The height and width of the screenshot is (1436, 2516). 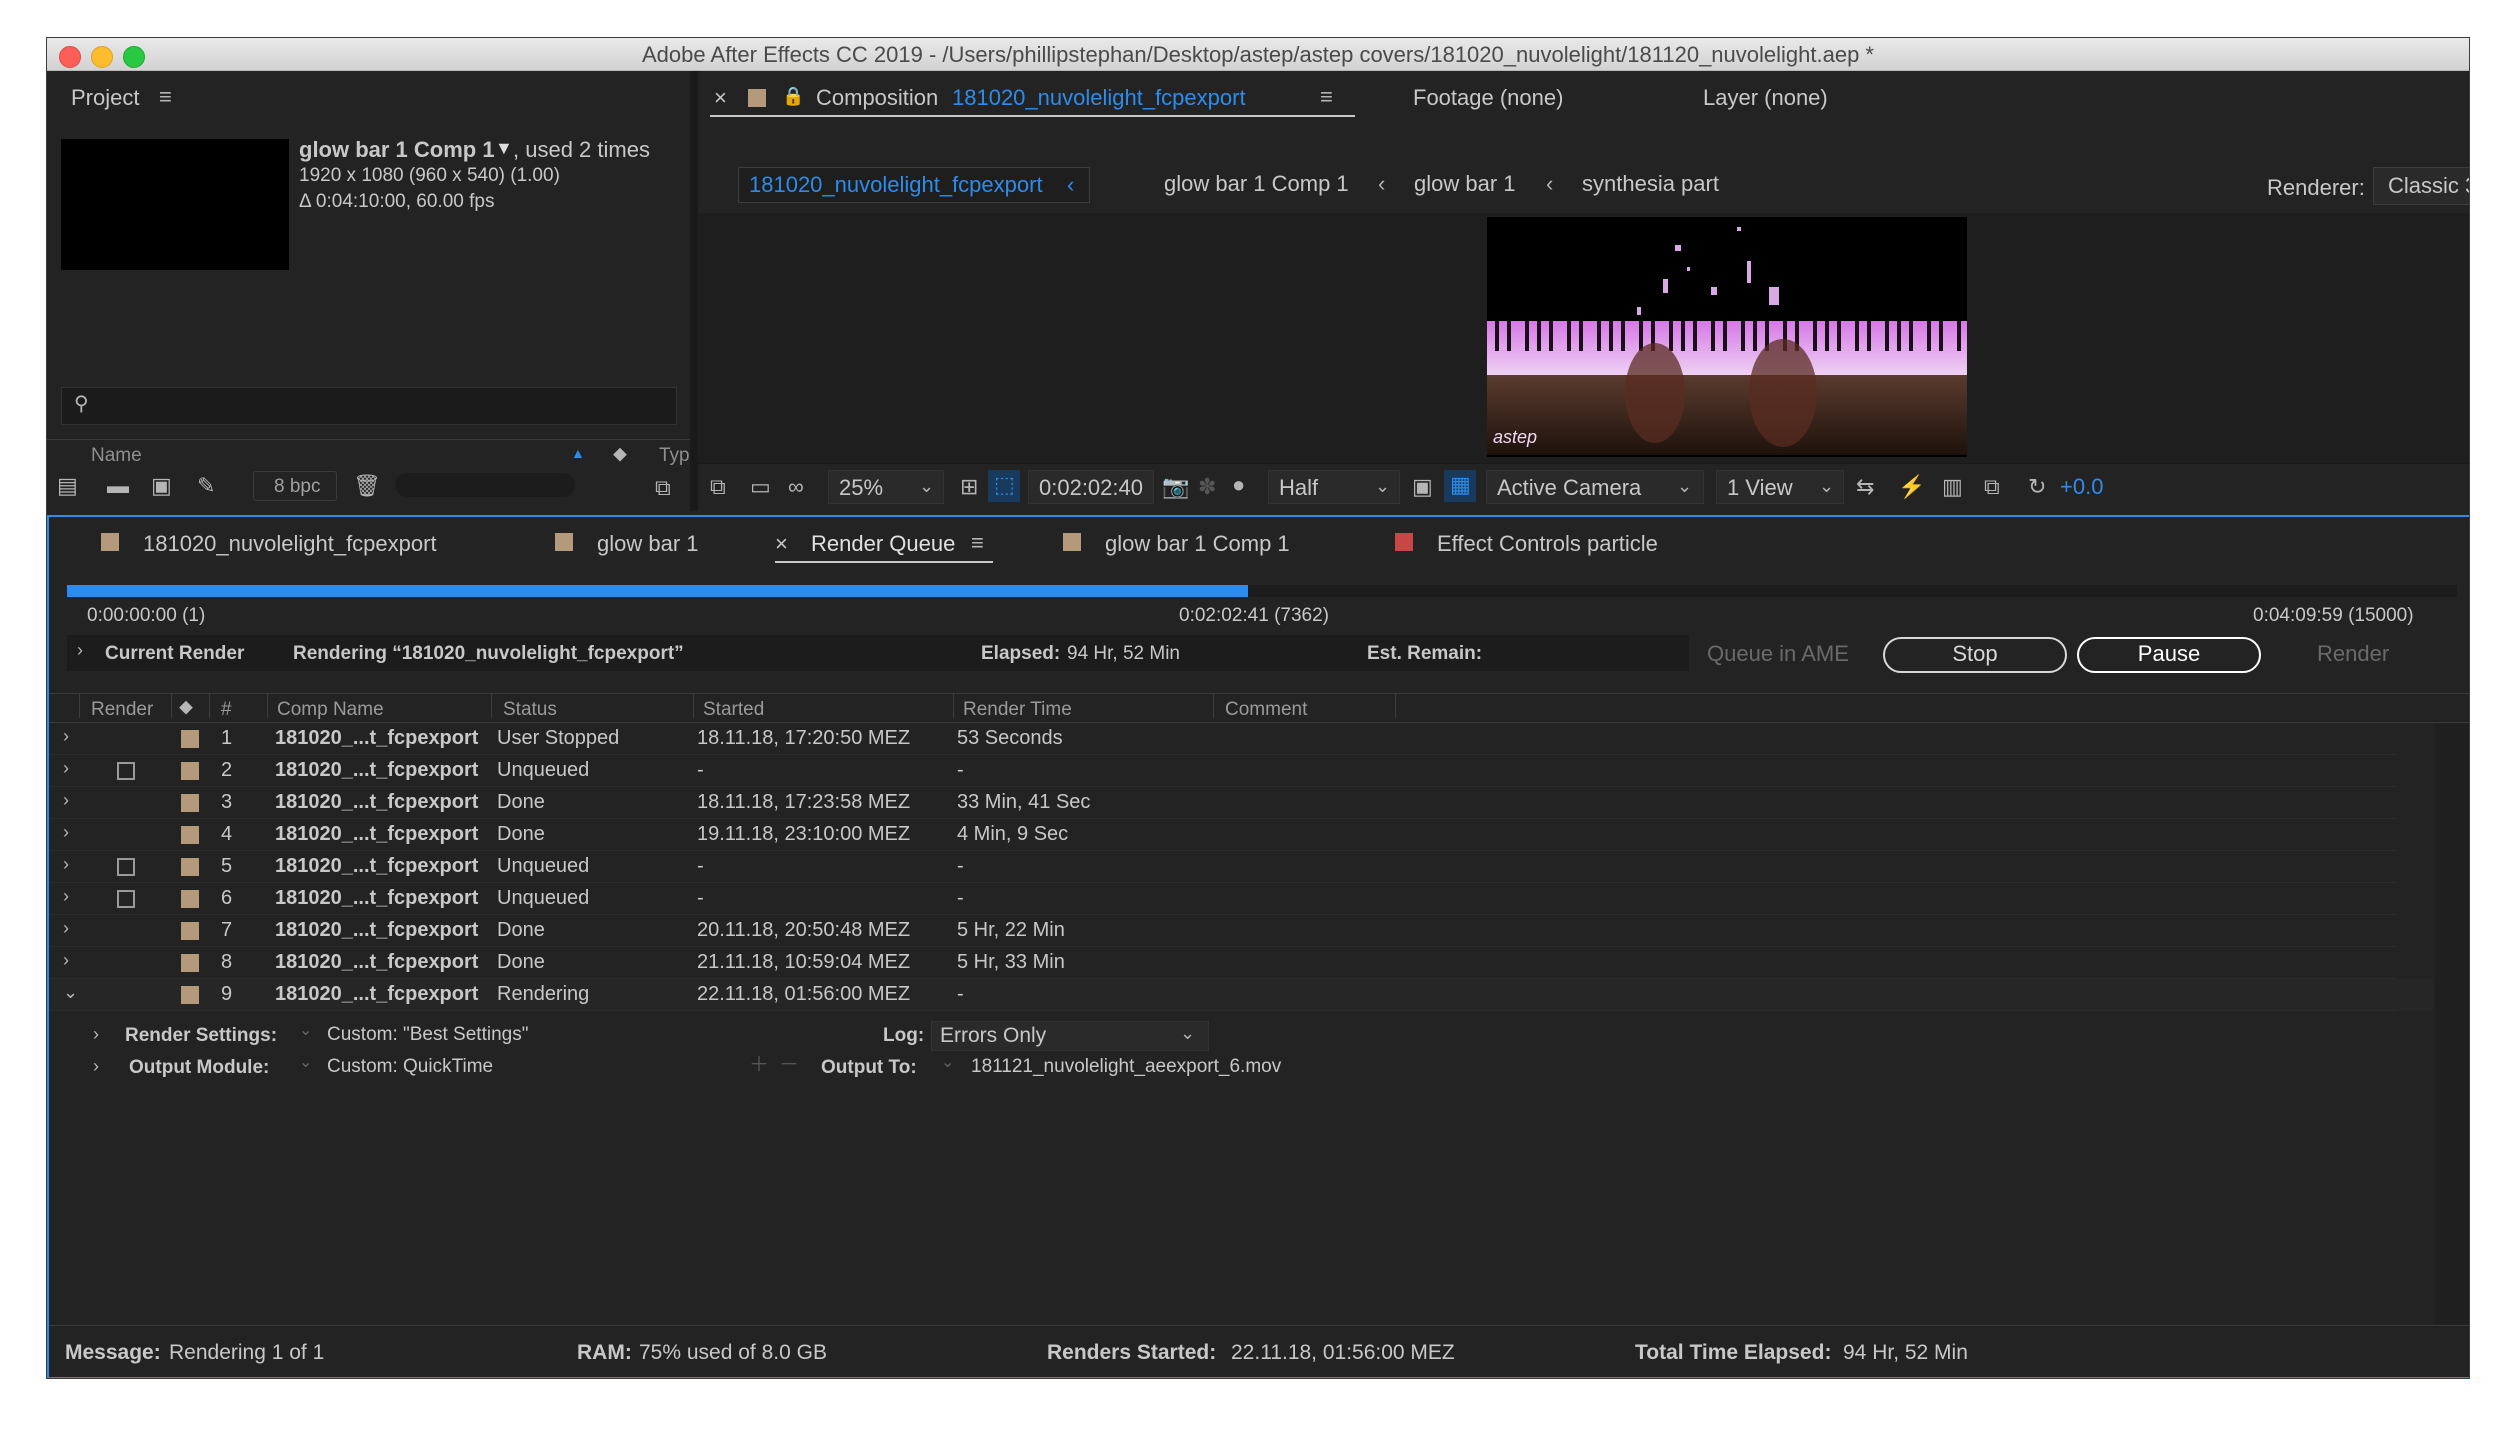 I want to click on sort-up-icon: ▲, so click(x=578, y=453).